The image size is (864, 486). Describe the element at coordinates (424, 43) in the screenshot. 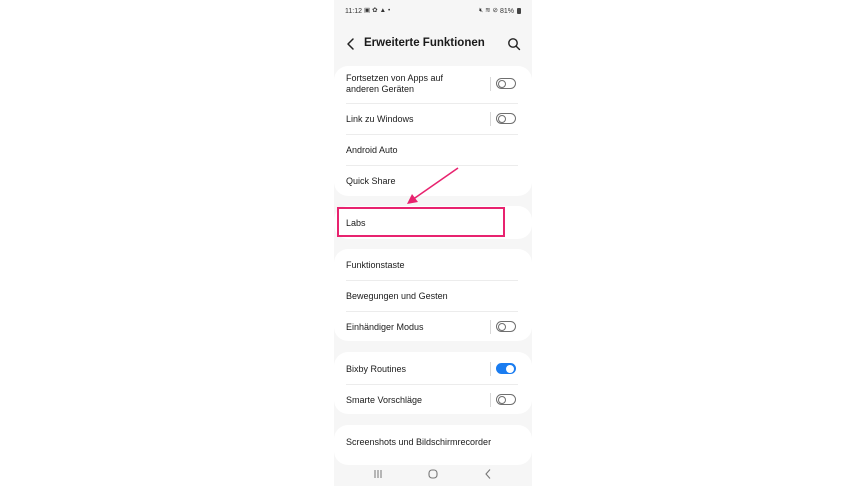

I see `page-title: Erweiterte Funktionen` at that location.